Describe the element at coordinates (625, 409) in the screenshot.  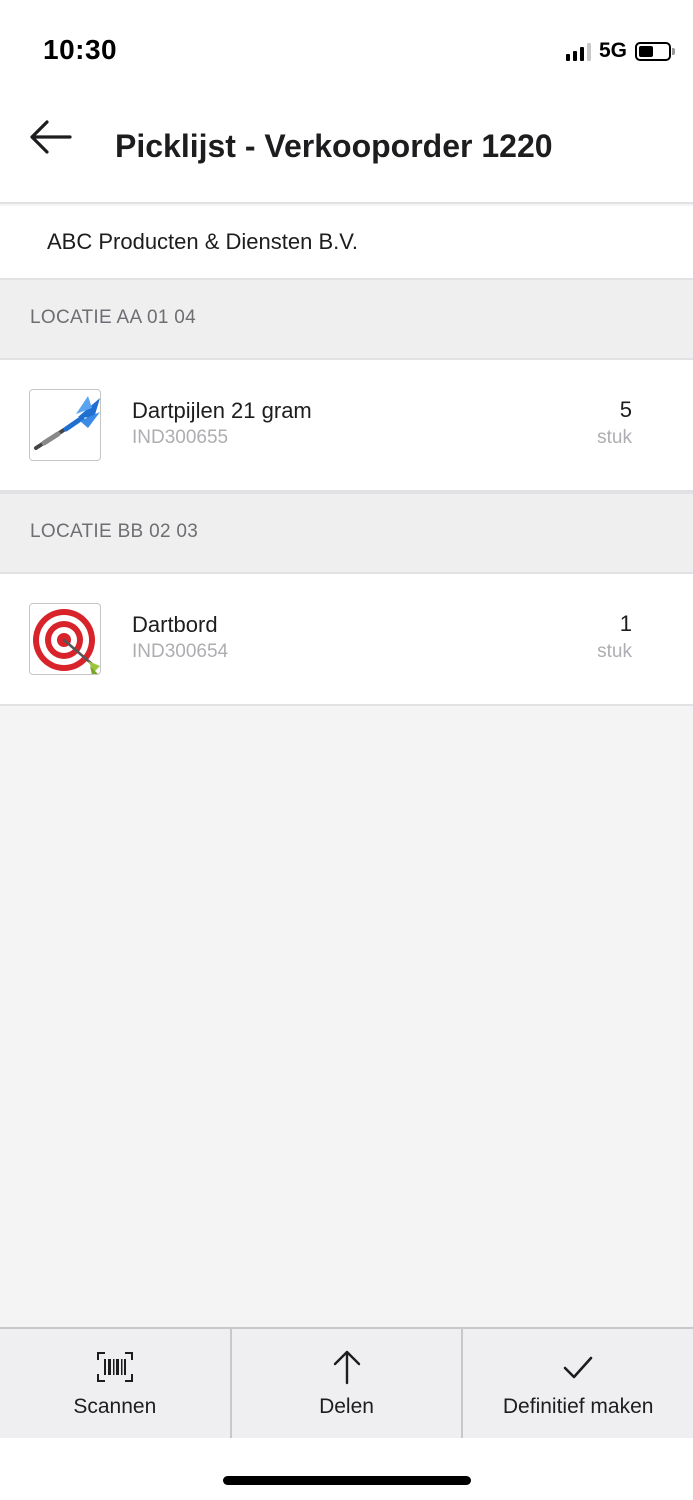
I see `product-quantity: 5` at that location.